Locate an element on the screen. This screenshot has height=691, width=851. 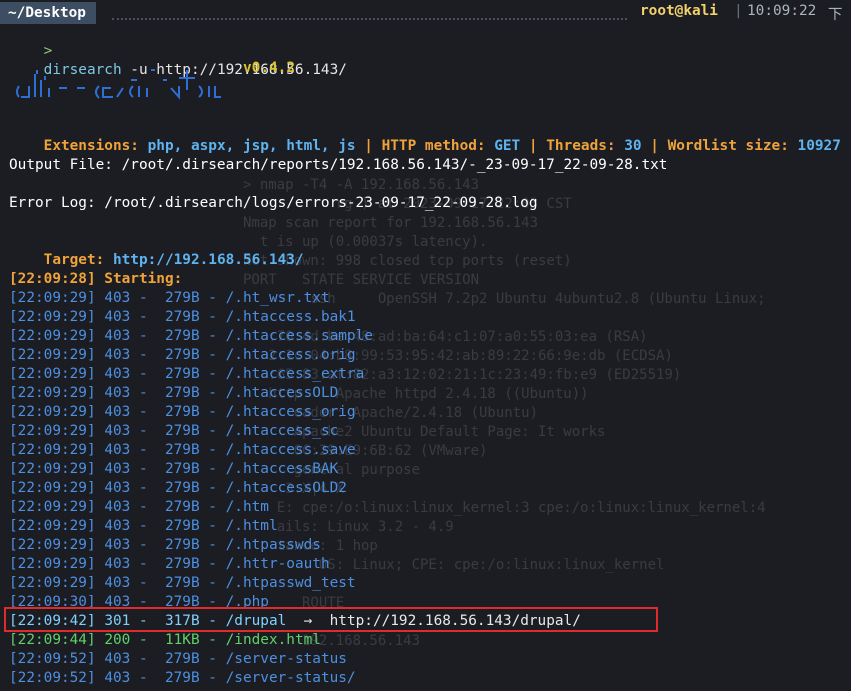
starting-line: [22:09:28] Starting: is located at coordinates (96, 279).